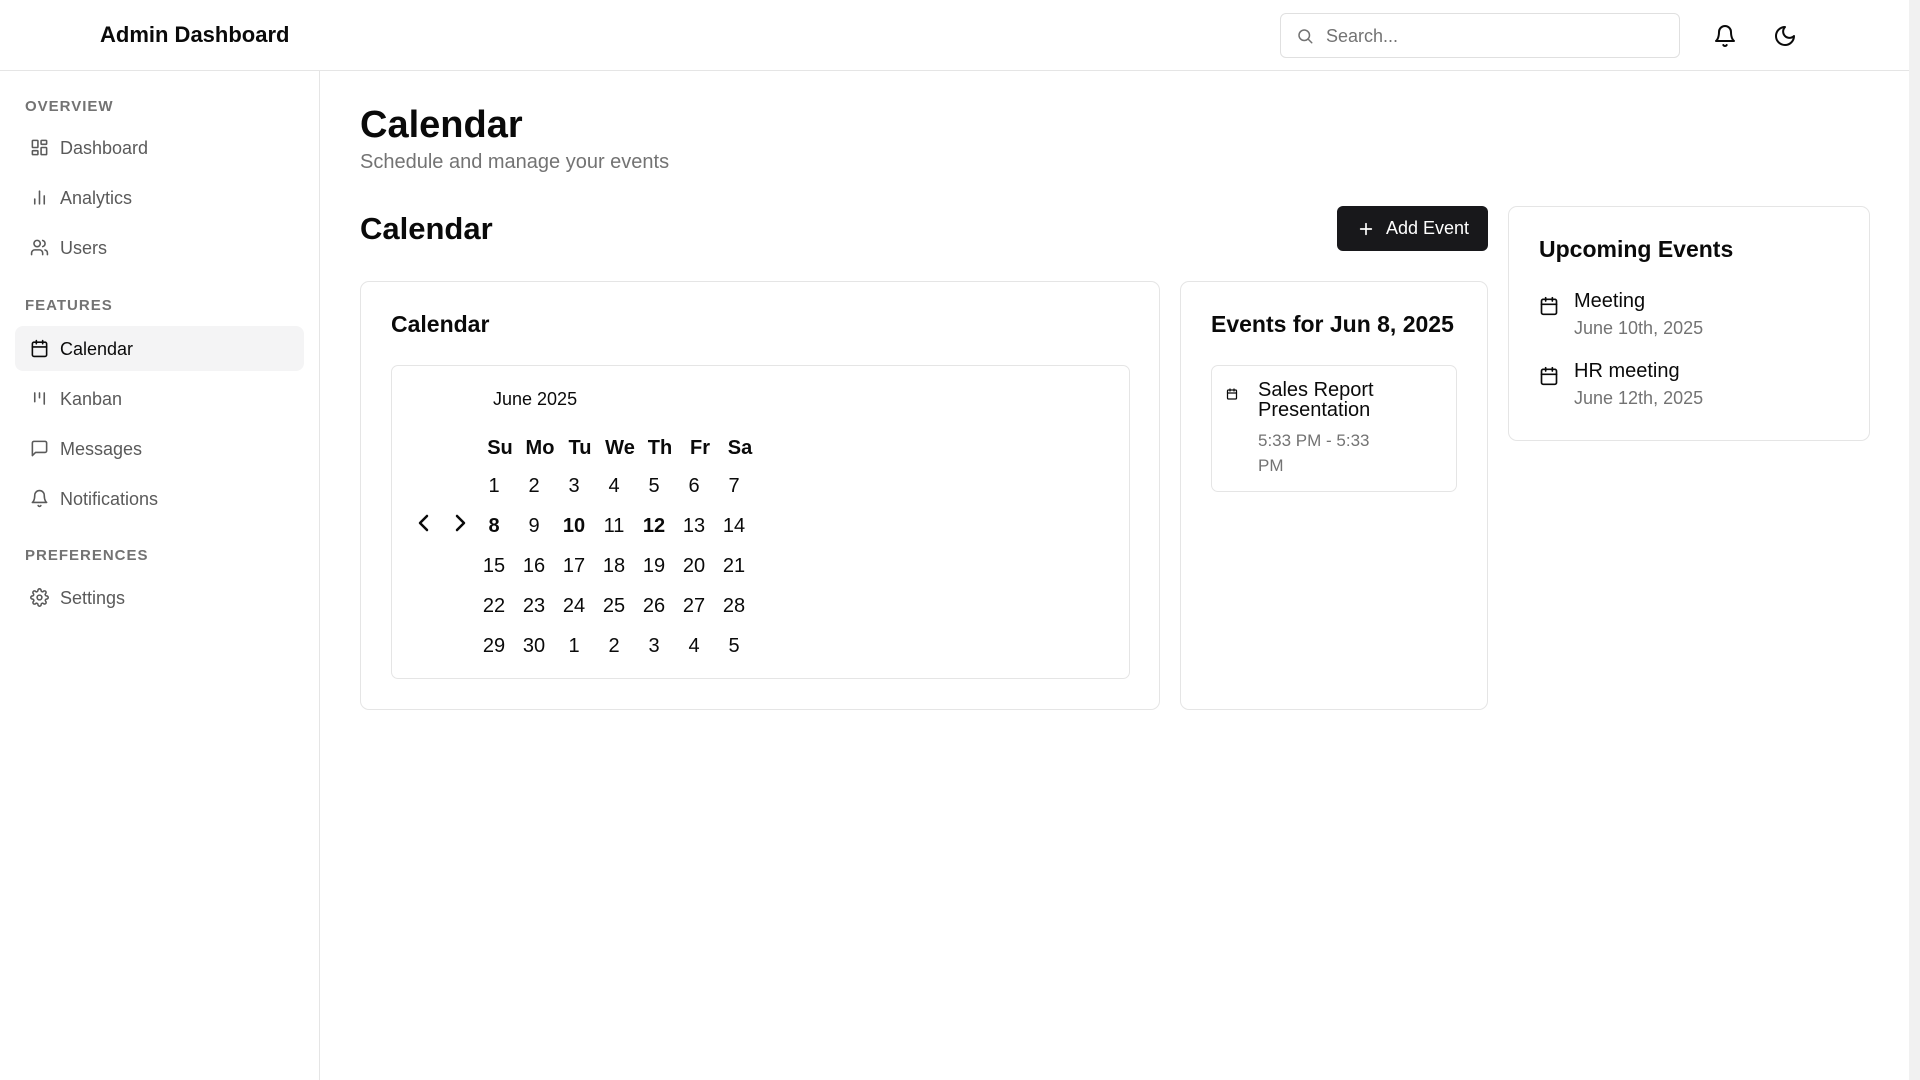  Describe the element at coordinates (500, 448) in the screenshot. I see `weekday-sunday: Su` at that location.